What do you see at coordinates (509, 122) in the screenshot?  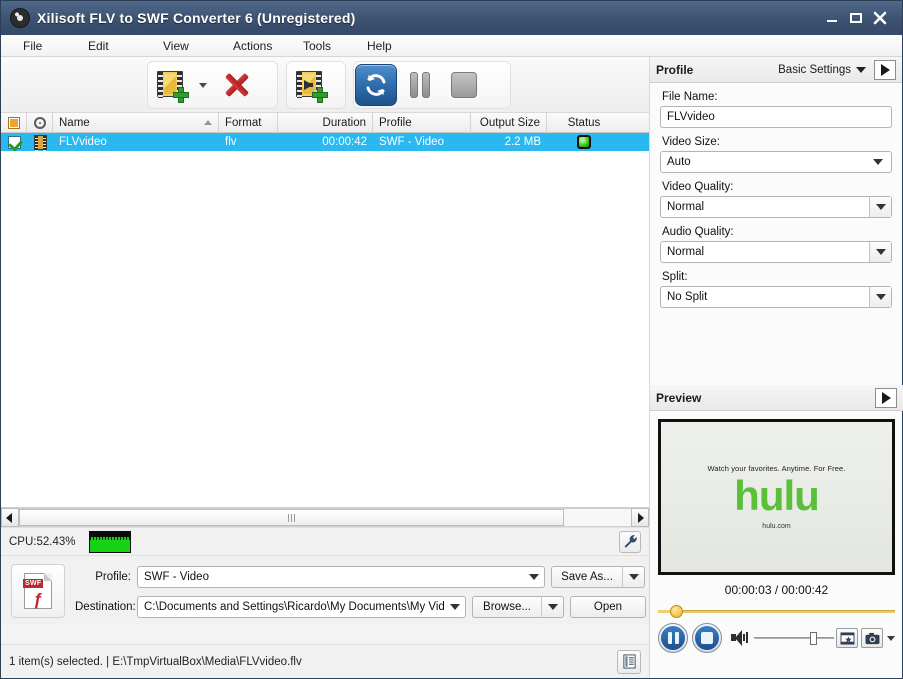 I see `column-header-output-size: Output Size` at bounding box center [509, 122].